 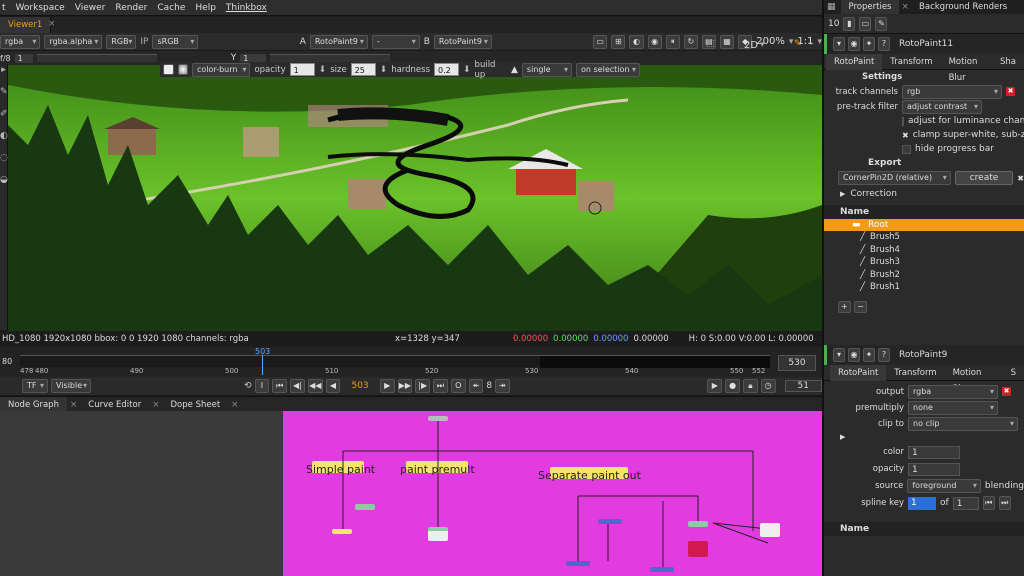 I want to click on color-wheel-icon, so click(x=182, y=69).